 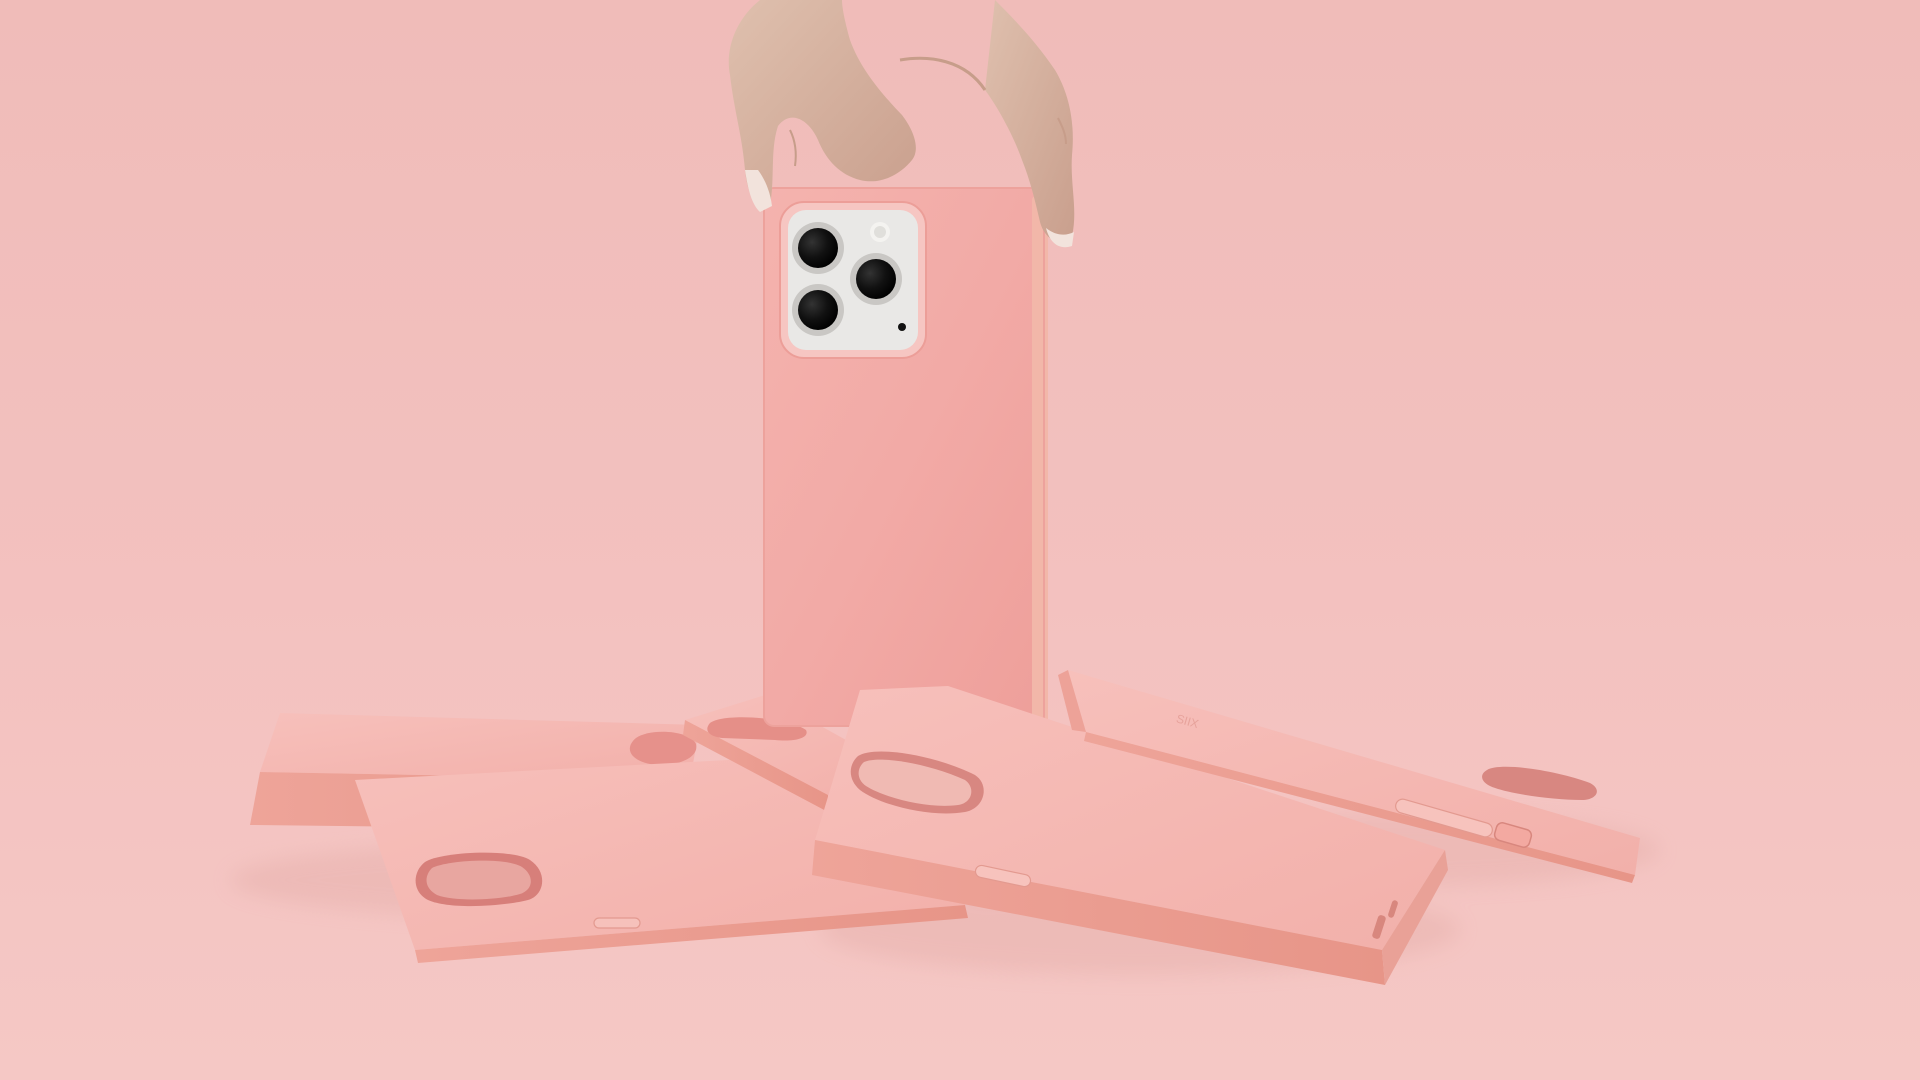 What do you see at coordinates (479, 879) in the screenshot?
I see `camera-cutout-icon` at bounding box center [479, 879].